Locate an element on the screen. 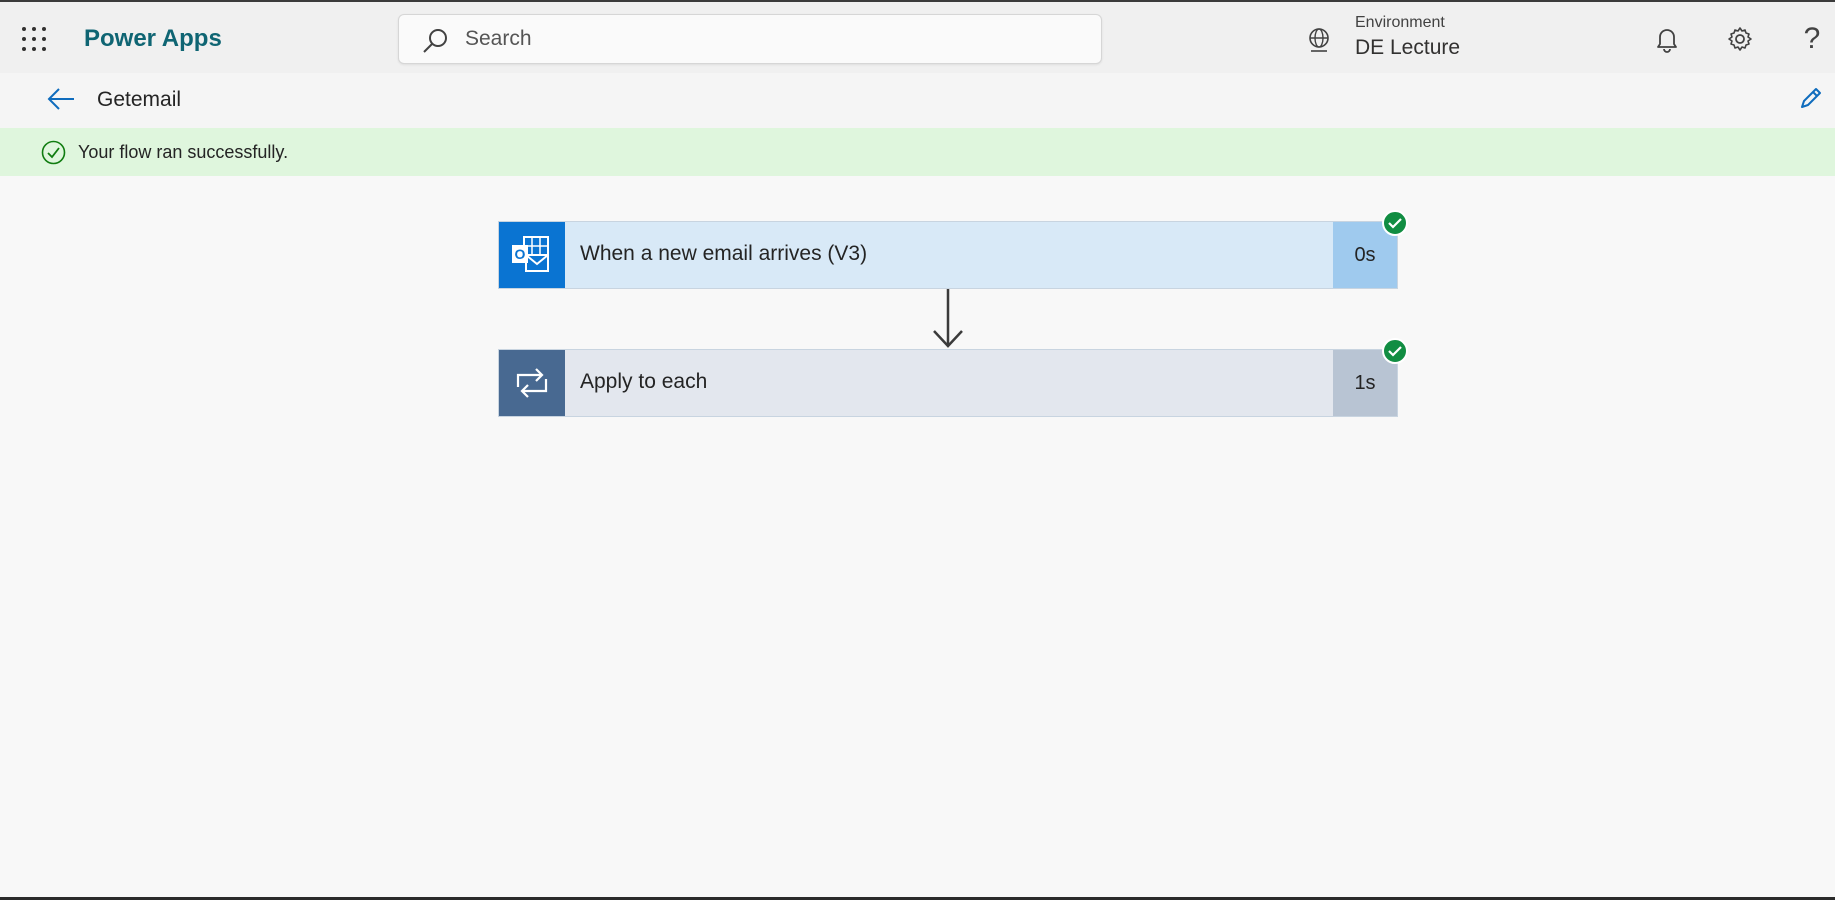 The width and height of the screenshot is (1835, 900). globe-icon is located at coordinates (1319, 40).